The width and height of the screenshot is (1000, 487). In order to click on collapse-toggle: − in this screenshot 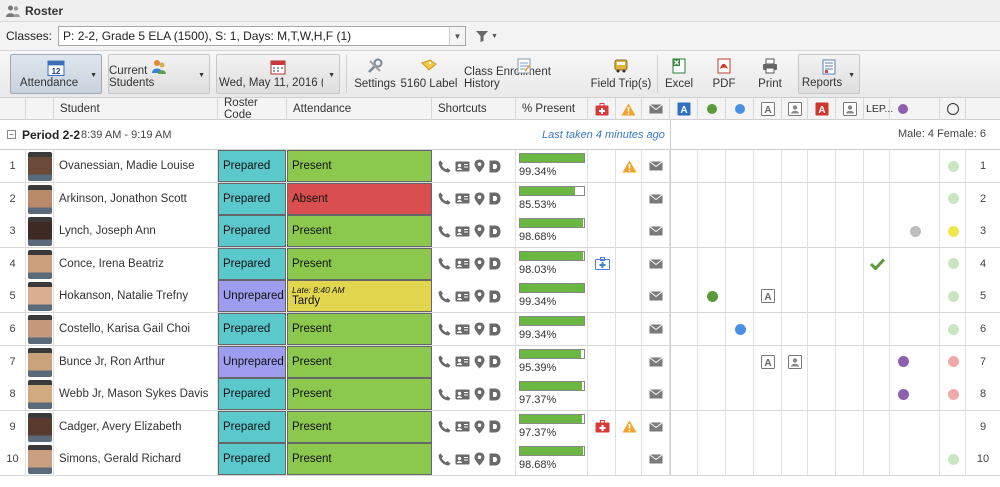, I will do `click(11, 134)`.